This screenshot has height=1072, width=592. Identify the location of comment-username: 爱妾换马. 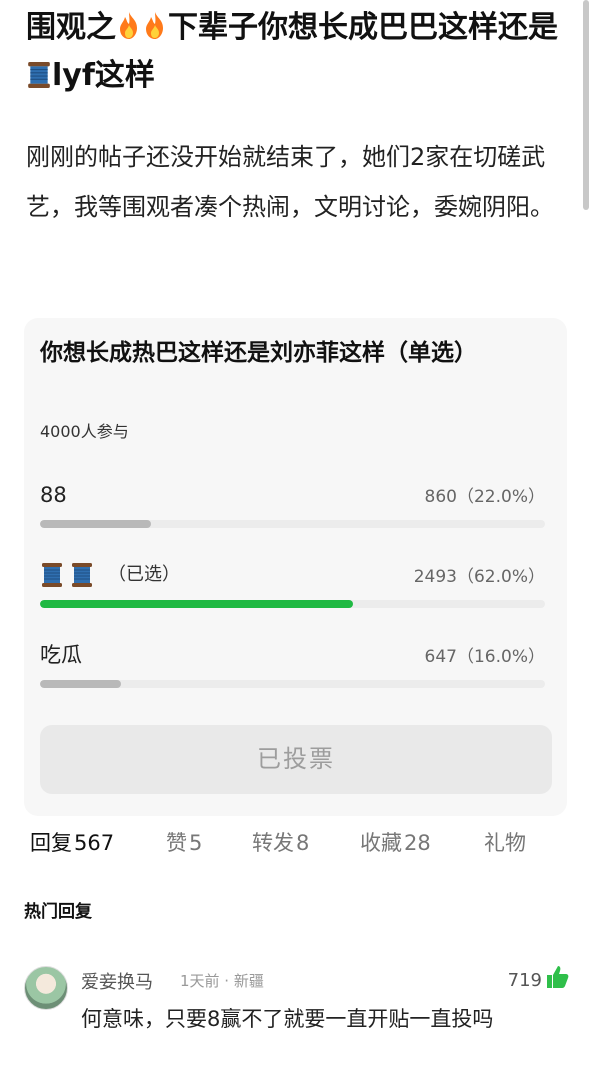
(117, 981).